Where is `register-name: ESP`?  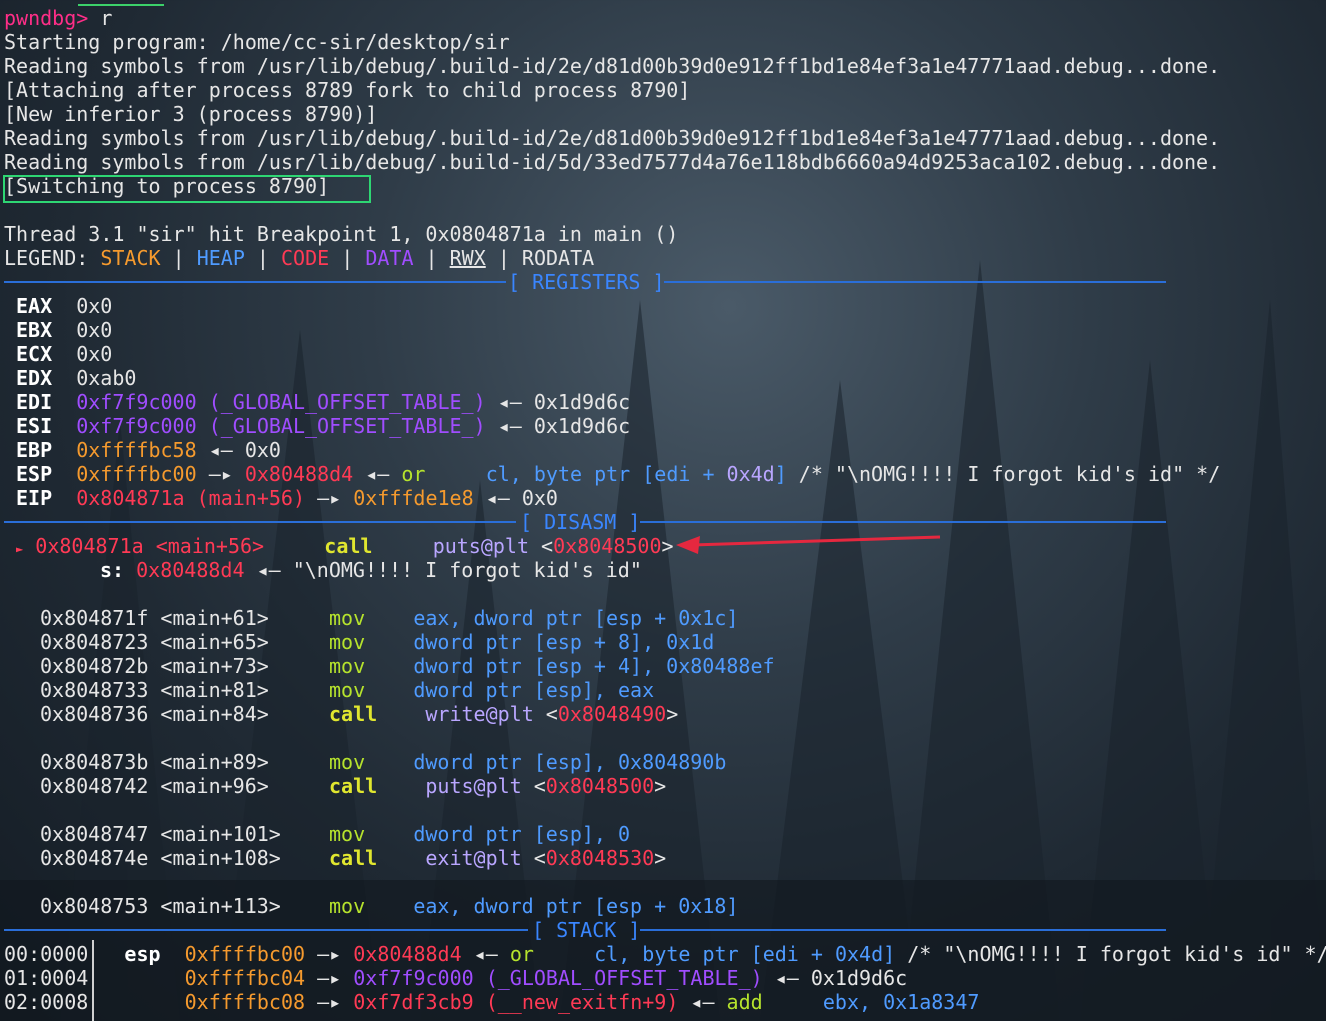
register-name: ESP is located at coordinates (34, 474).